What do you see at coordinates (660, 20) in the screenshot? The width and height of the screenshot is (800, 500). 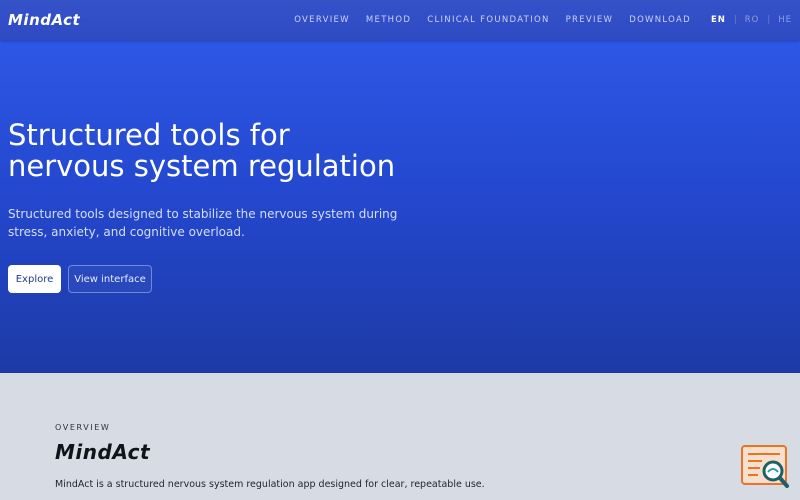 I see `nav-link-download: DOWNLOAD` at bounding box center [660, 20].